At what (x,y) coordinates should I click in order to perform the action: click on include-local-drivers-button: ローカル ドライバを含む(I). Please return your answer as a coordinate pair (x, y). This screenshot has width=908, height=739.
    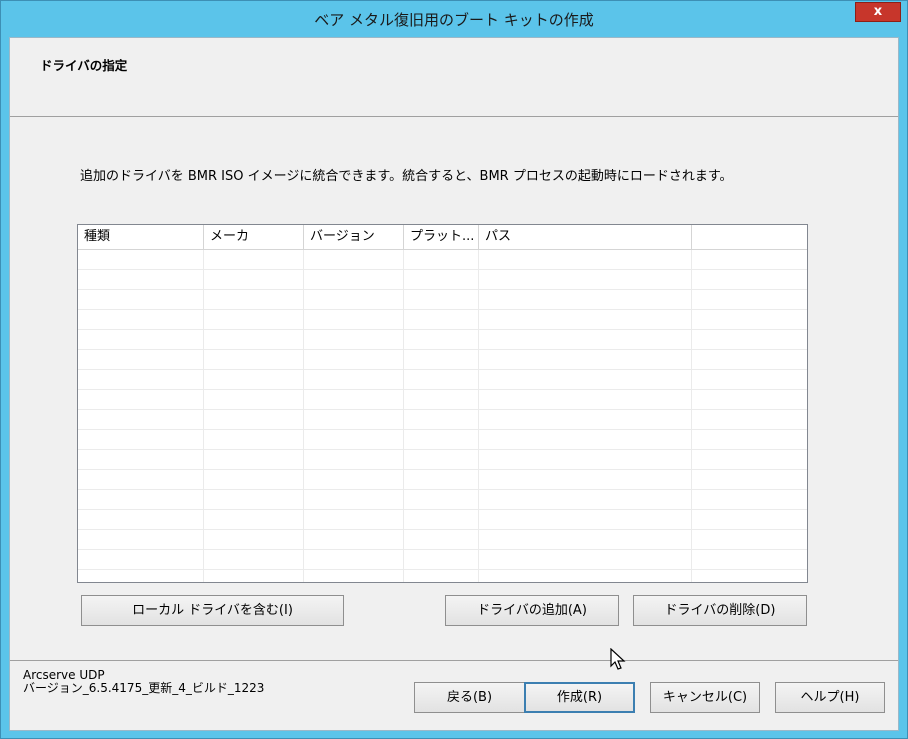
    Looking at the image, I should click on (212, 610).